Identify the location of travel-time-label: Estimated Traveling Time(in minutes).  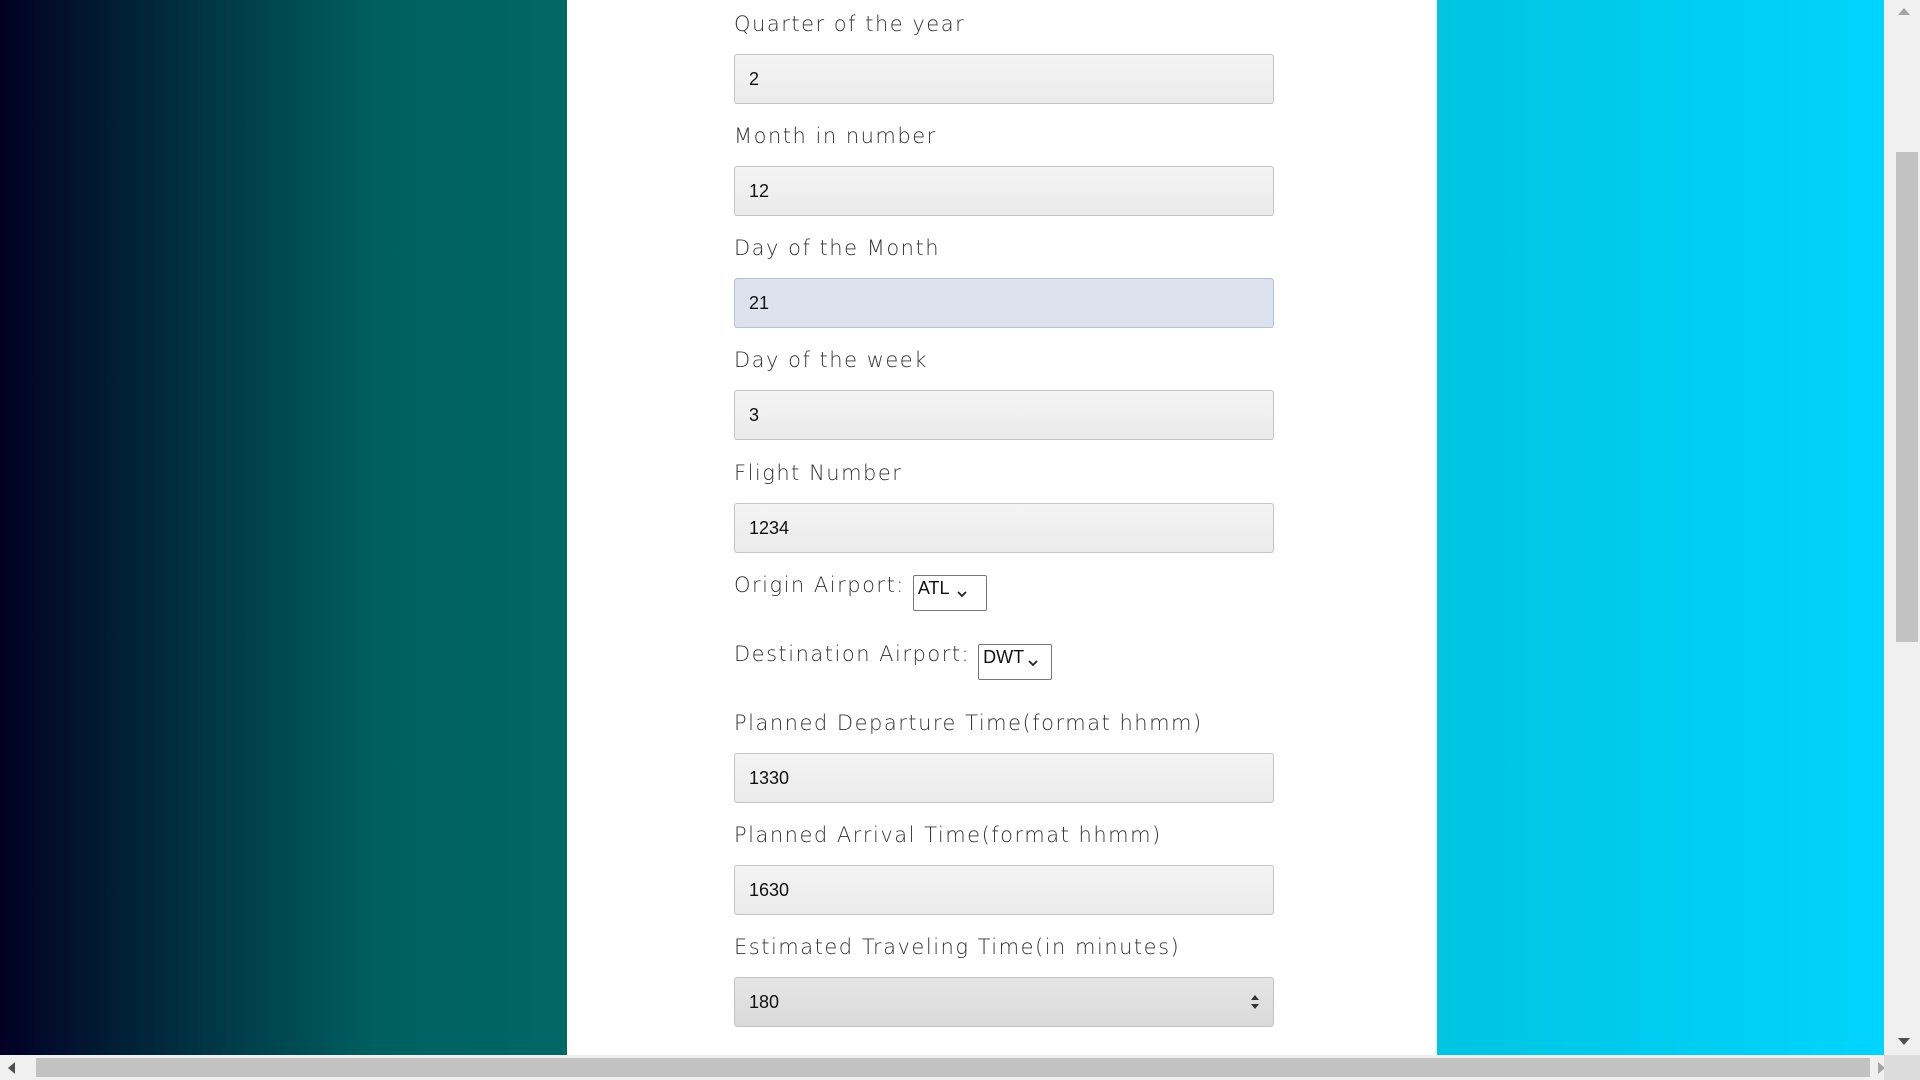
(957, 947).